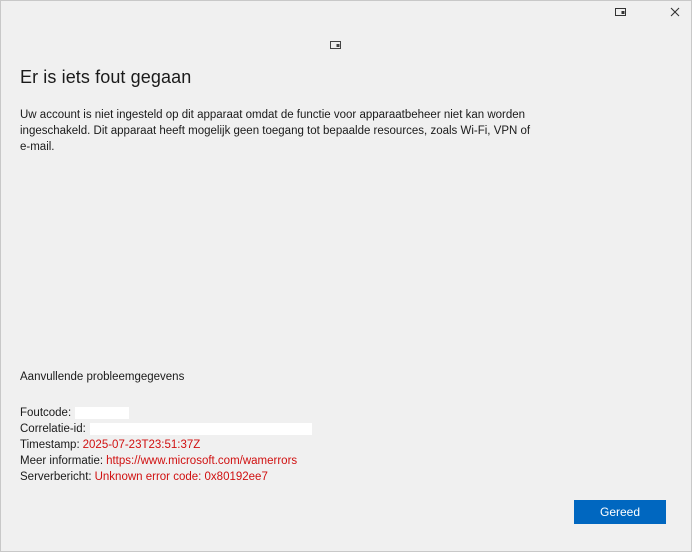 This screenshot has height=552, width=692. Describe the element at coordinates (102, 377) in the screenshot. I see `additional-details-heading: Aanvullende probleemgegevens` at that location.